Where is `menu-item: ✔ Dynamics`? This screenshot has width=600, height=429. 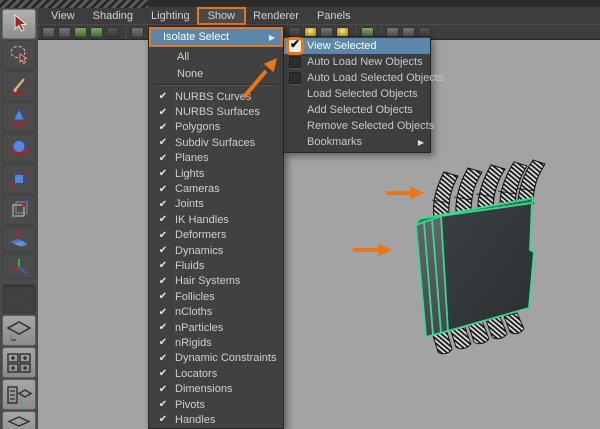 menu-item: ✔ Dynamics is located at coordinates (216, 250).